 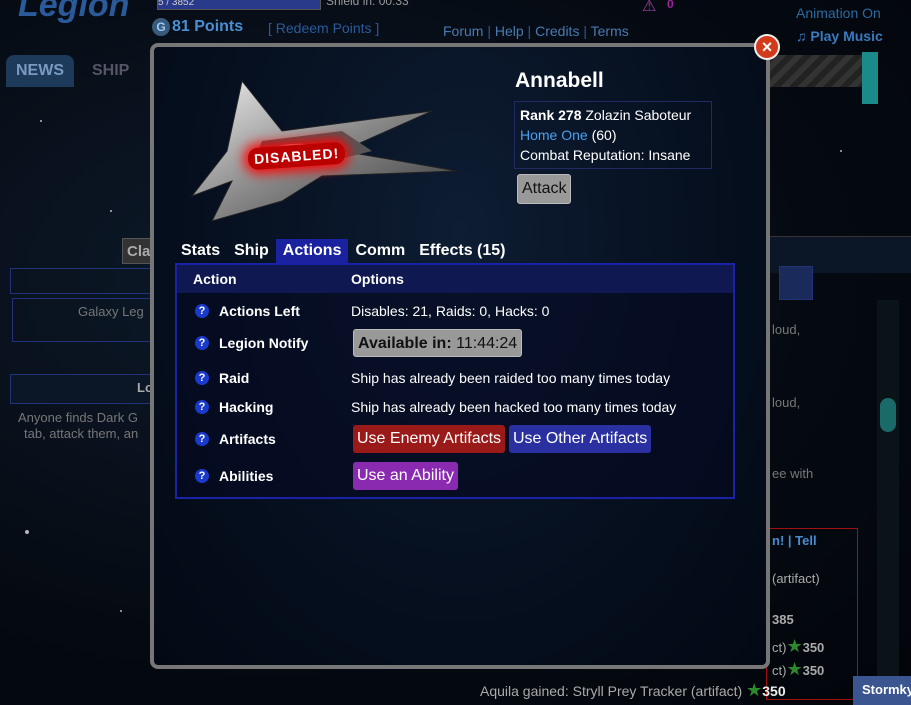 I want to click on row-abilities: ? Abilities Use an Ability, so click(x=455, y=476).